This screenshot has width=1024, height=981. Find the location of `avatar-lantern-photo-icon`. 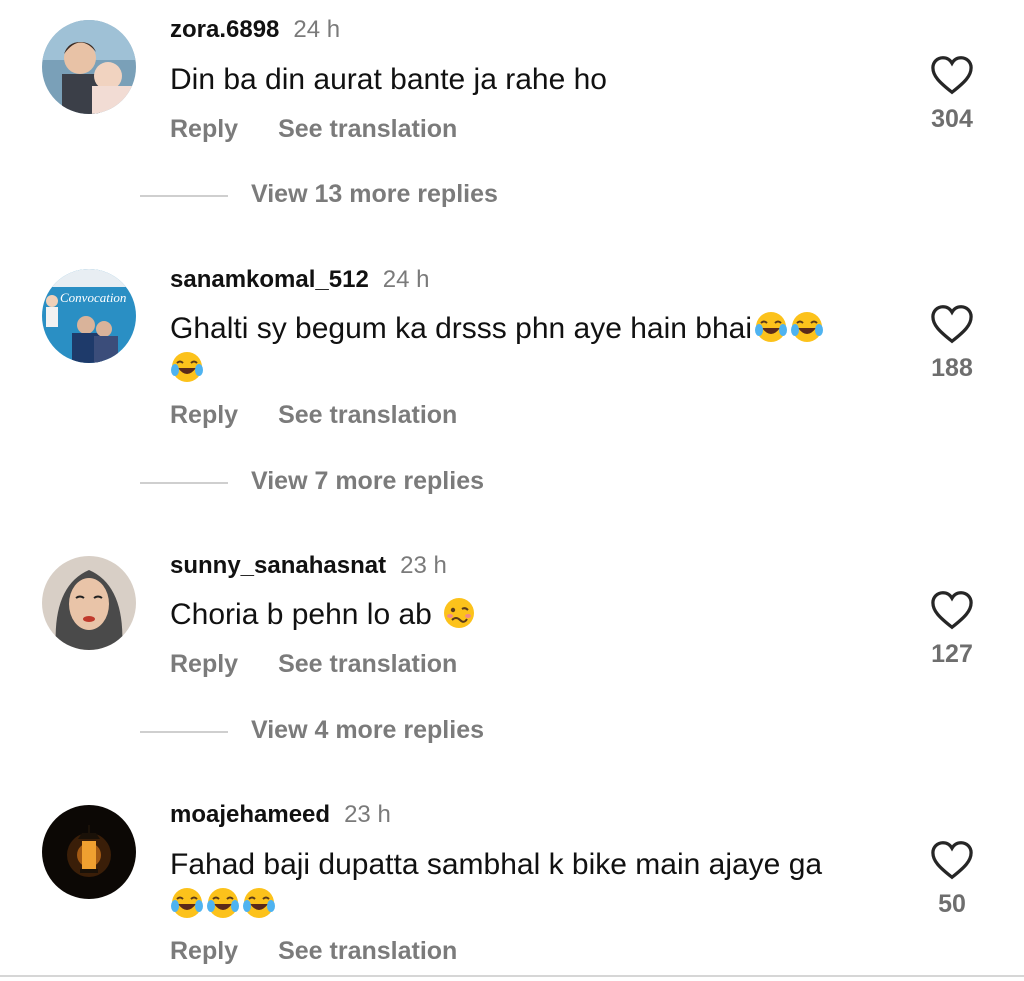

avatar-lantern-photo-icon is located at coordinates (89, 852).